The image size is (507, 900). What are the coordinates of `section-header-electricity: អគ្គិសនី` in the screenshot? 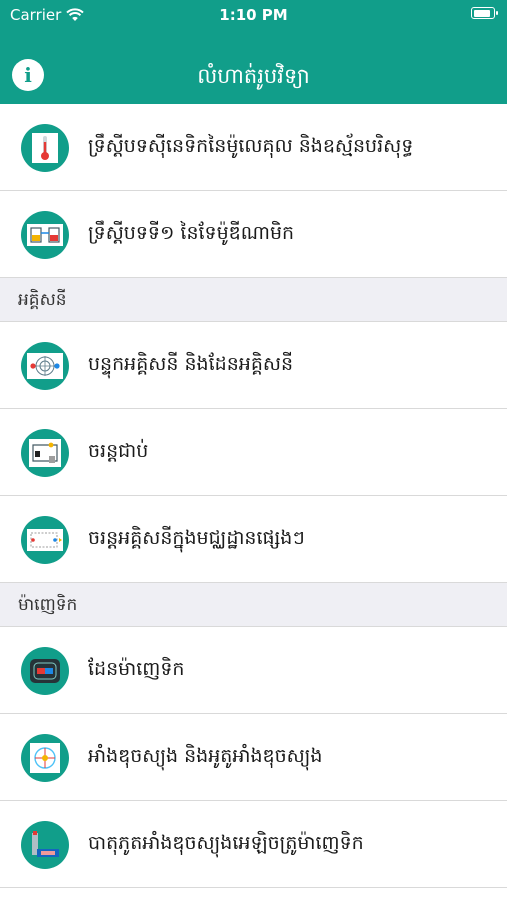 It's located at (253, 300).